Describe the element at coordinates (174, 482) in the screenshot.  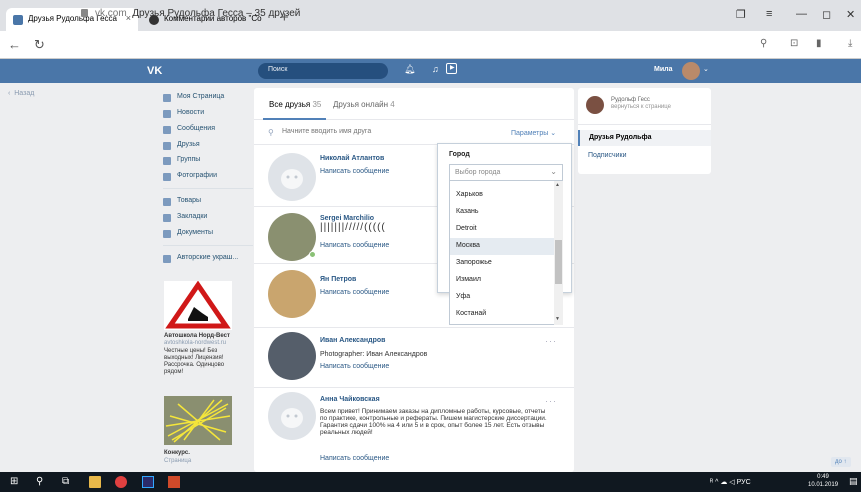
I see `powerpoint-icon` at that location.